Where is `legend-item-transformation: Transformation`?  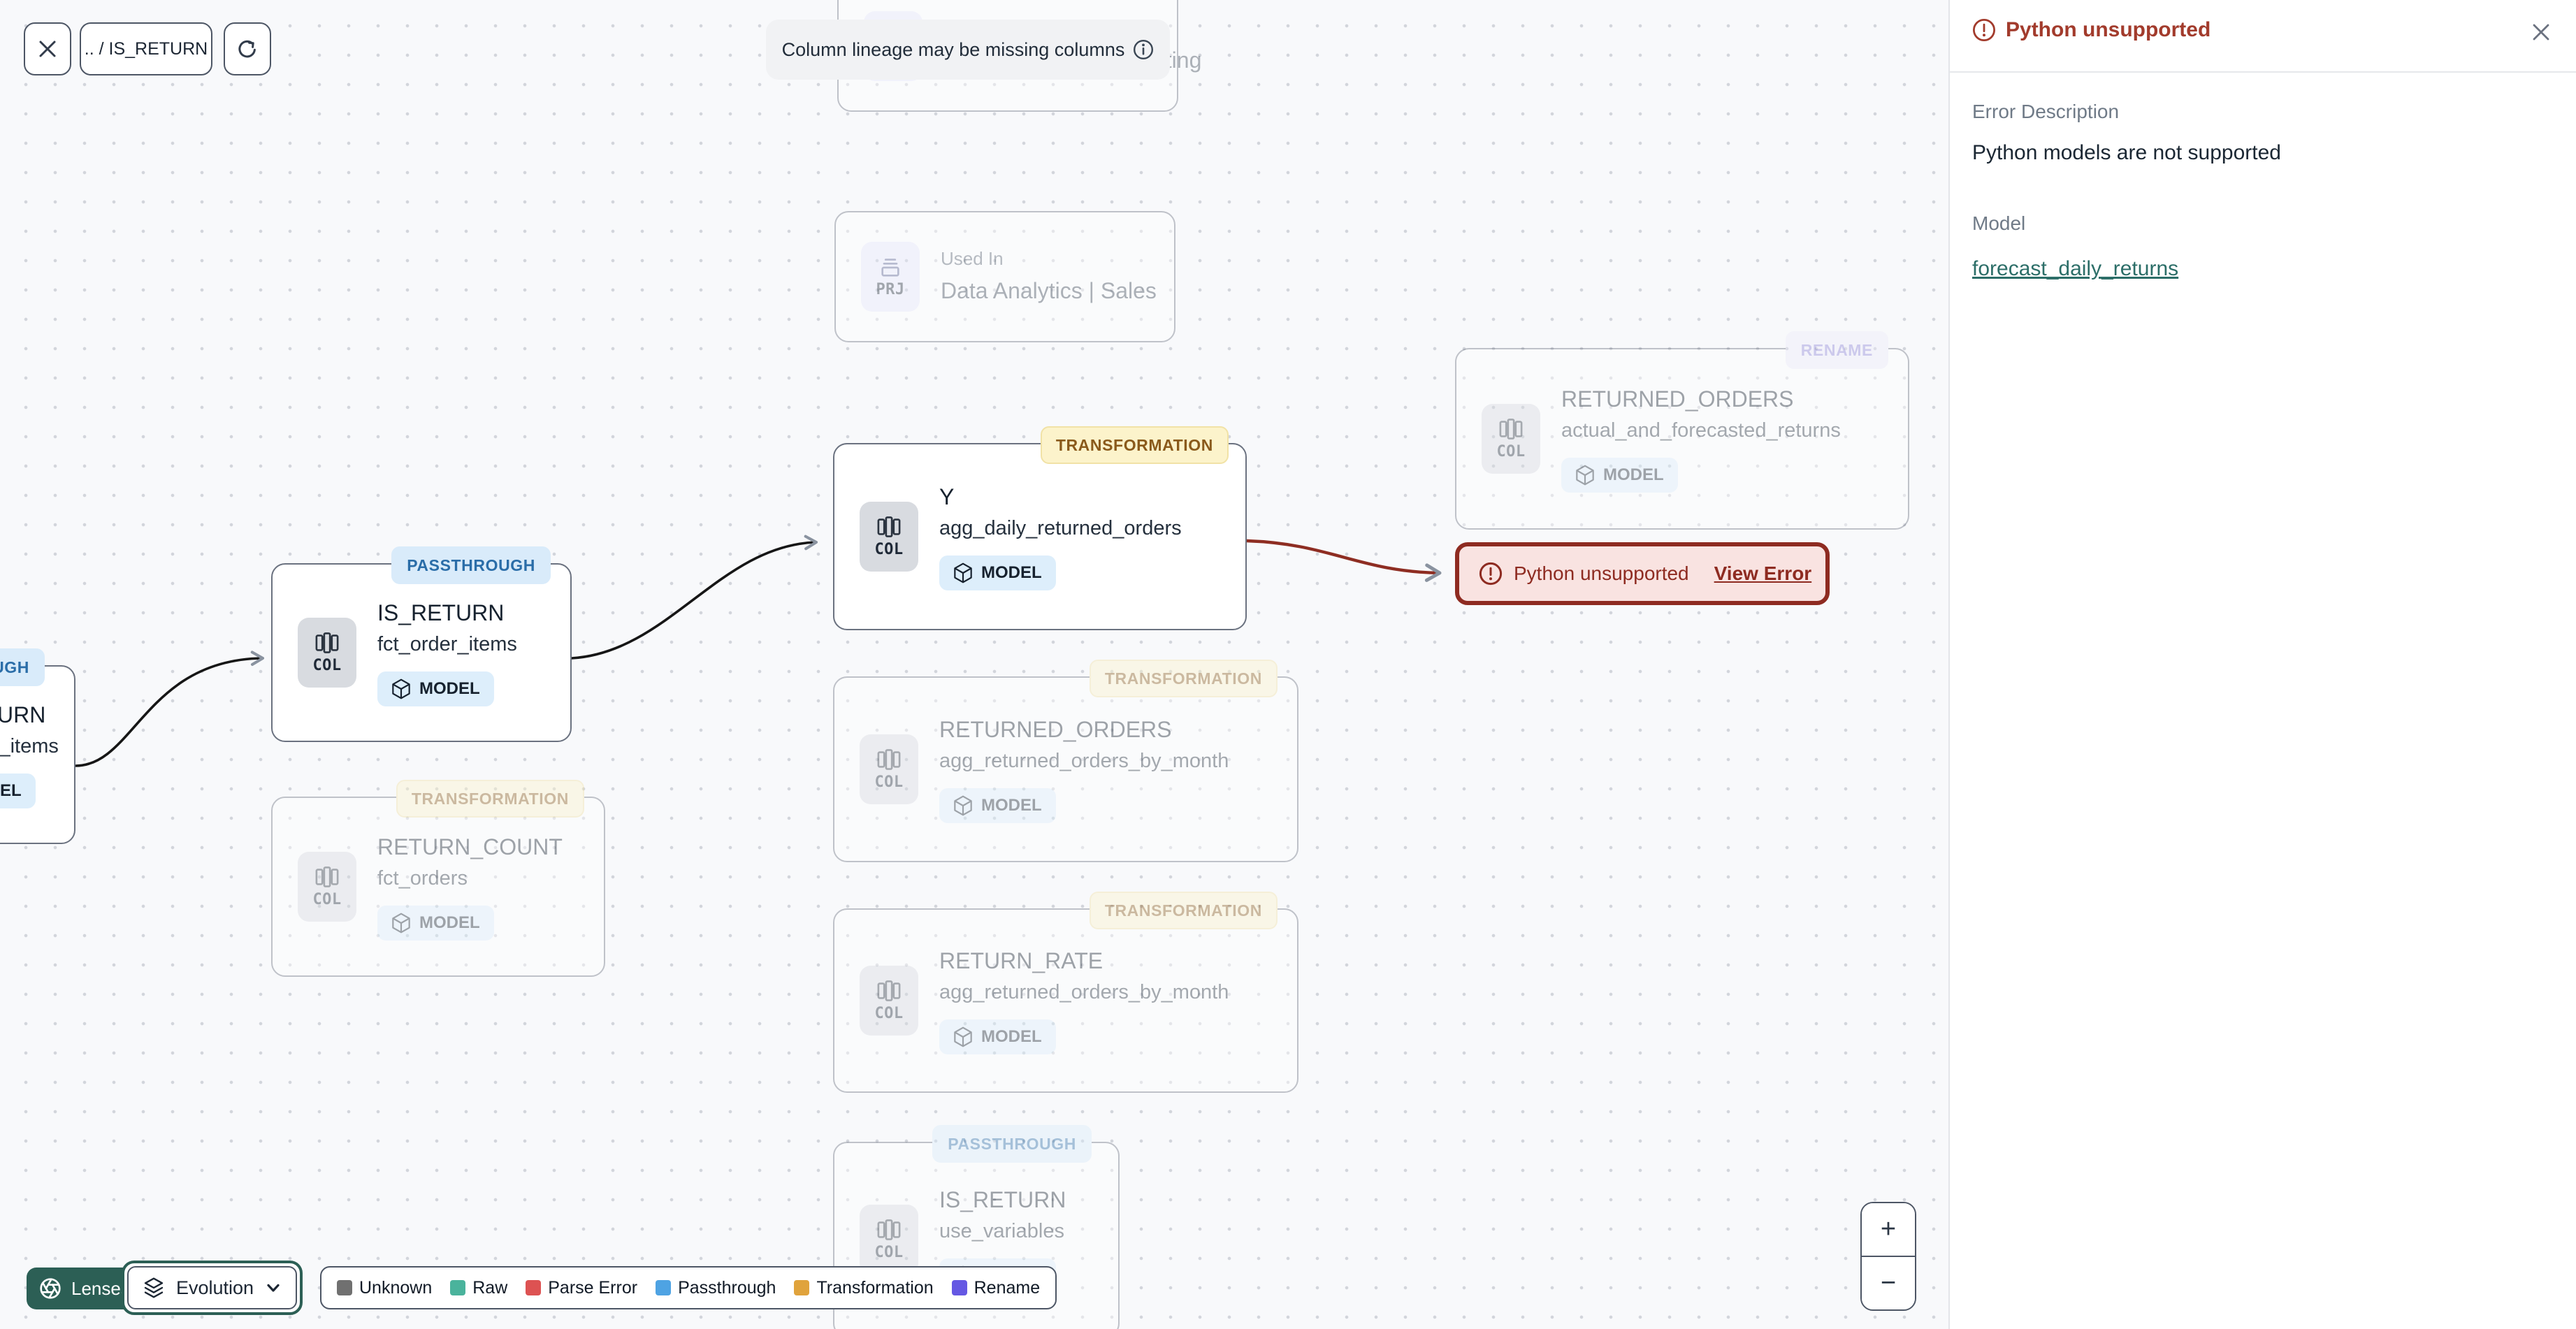
legend-item-transformation: Transformation is located at coordinates (864, 1288).